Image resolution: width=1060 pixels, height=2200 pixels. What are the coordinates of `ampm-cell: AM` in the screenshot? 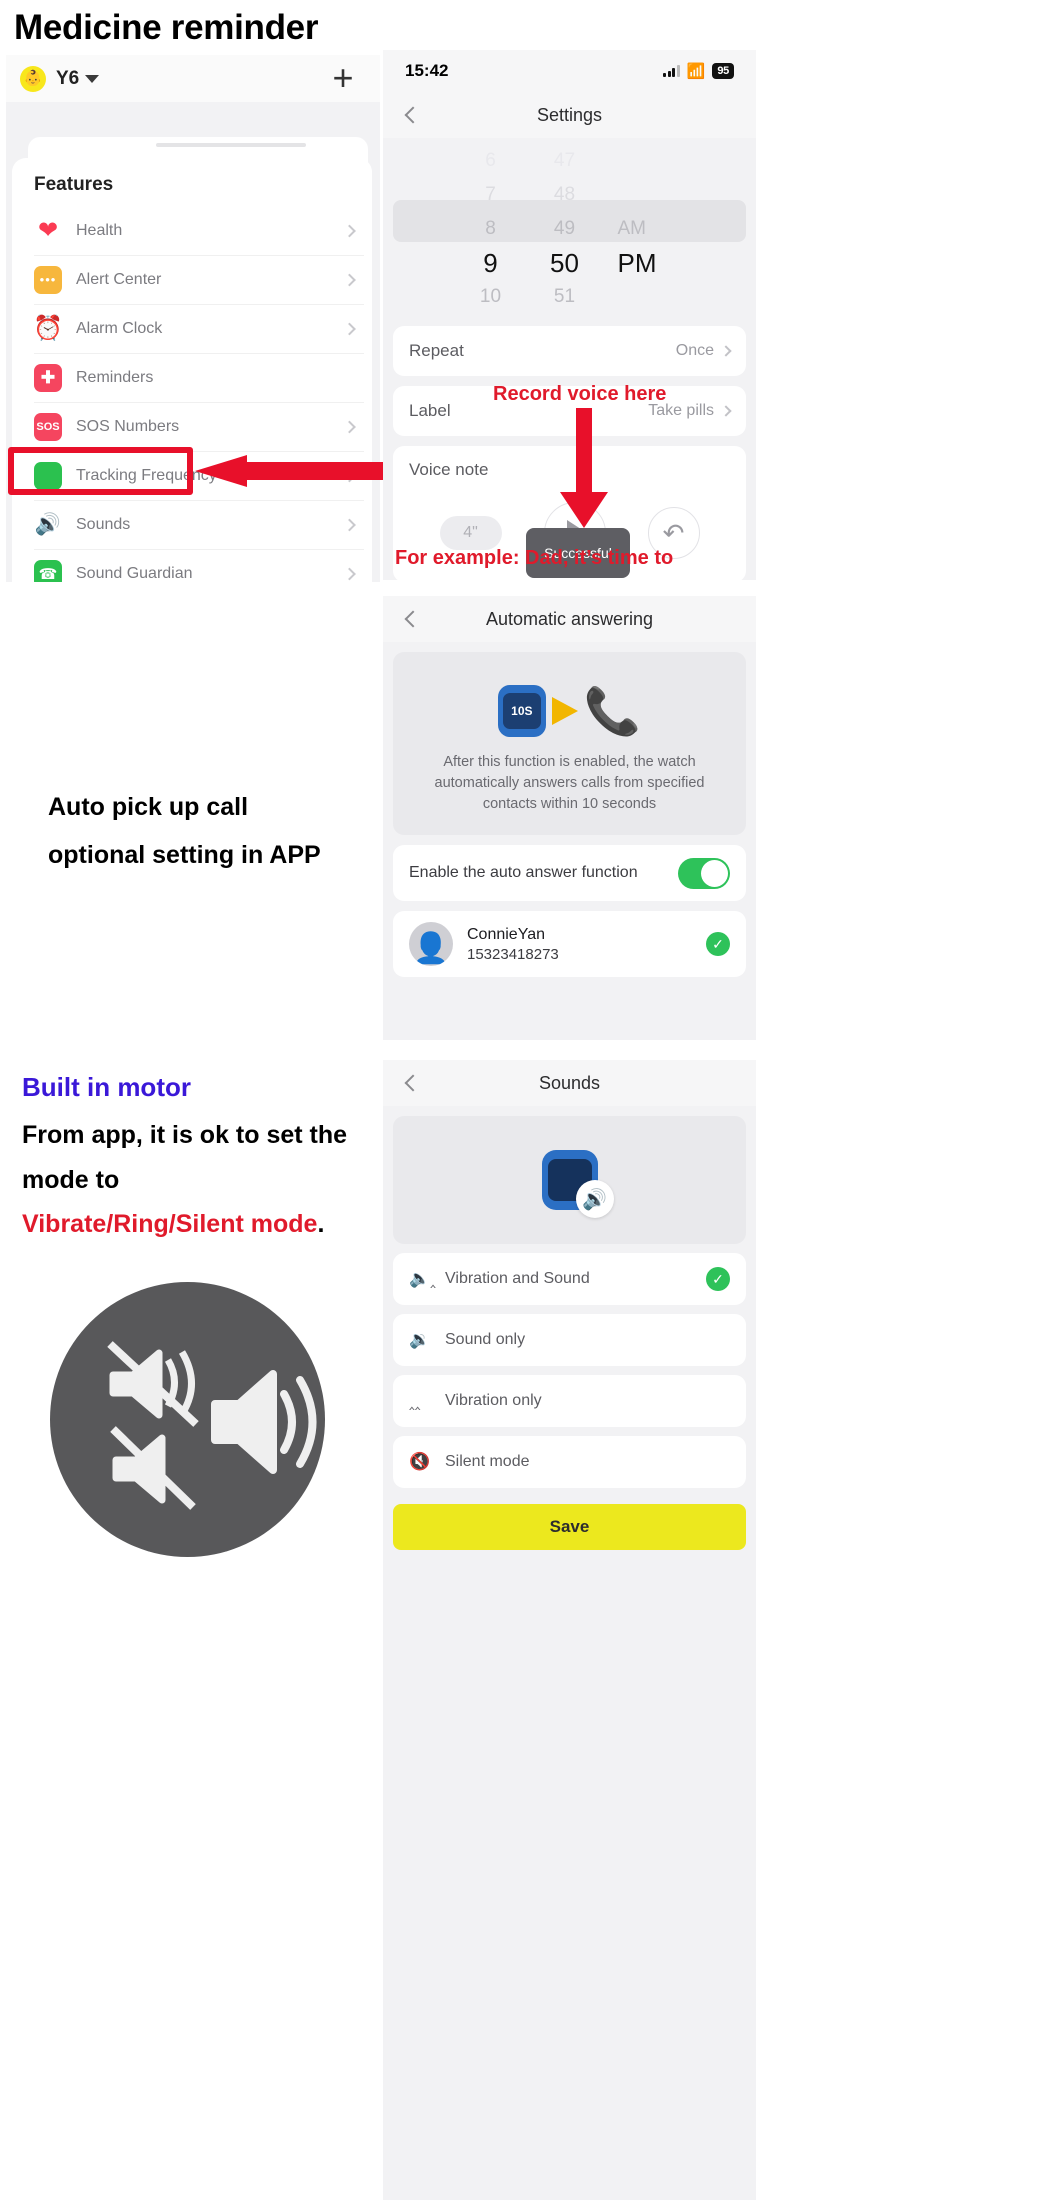 It's located at (632, 228).